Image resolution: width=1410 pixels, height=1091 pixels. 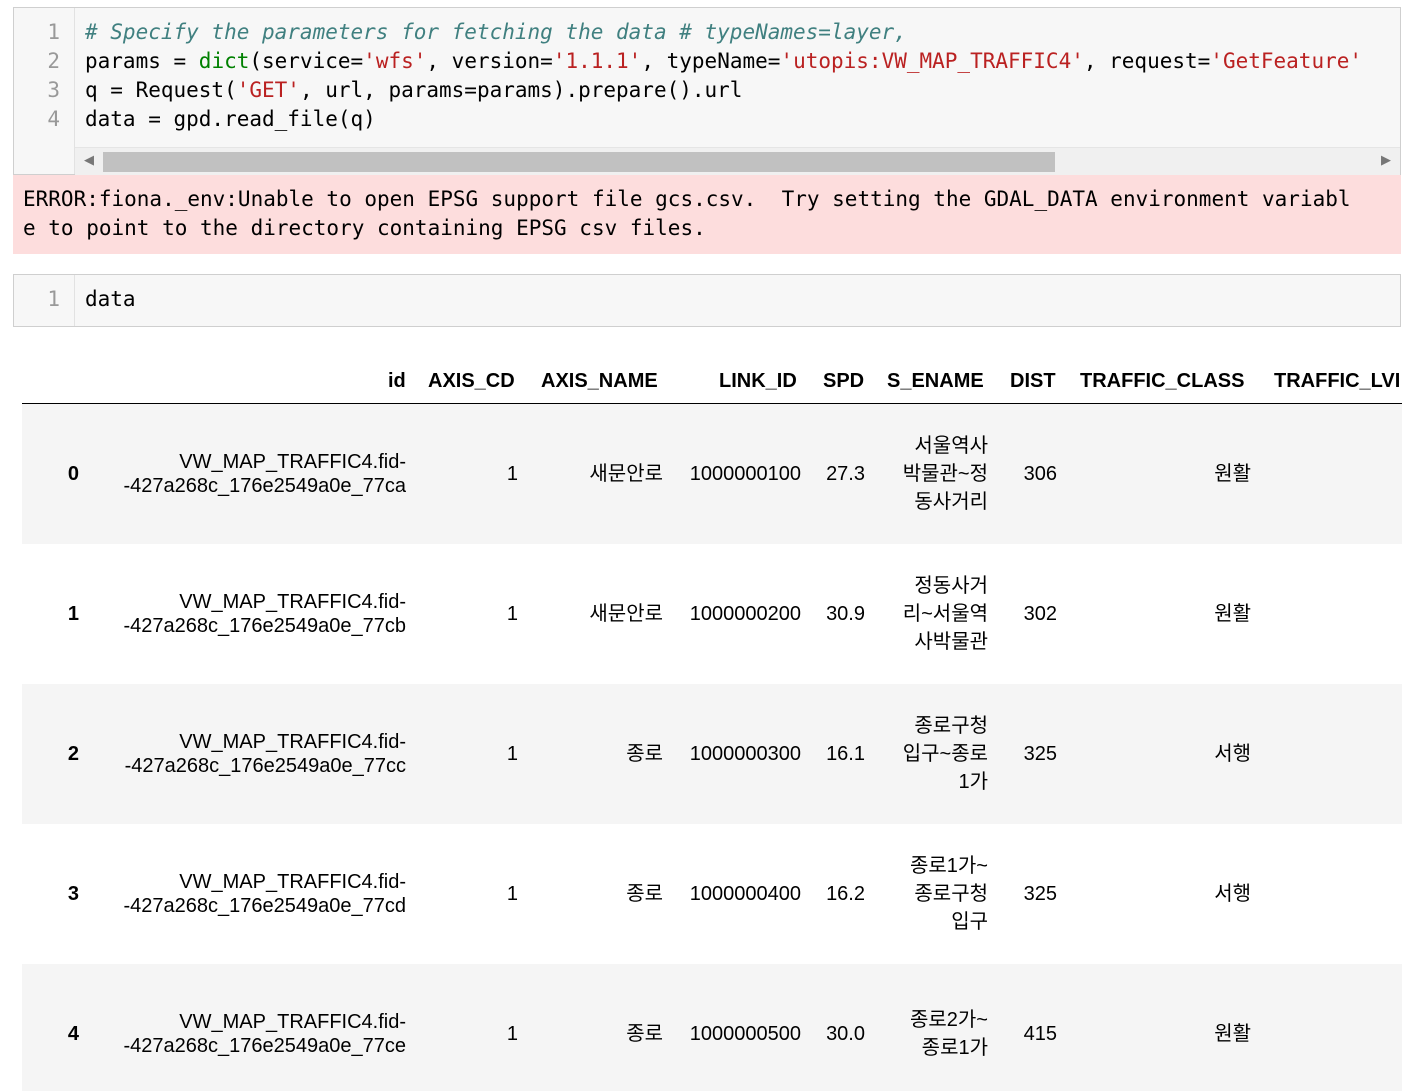 I want to click on cell-s-ename: 종로2가~, so click(x=948, y=1020).